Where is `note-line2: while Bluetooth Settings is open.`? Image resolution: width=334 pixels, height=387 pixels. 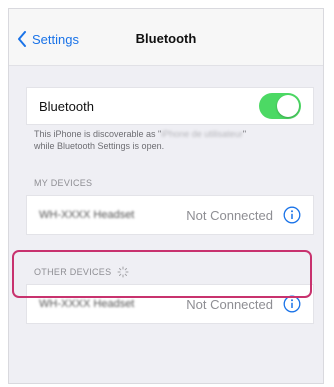 note-line2: while Bluetooth Settings is open. is located at coordinates (99, 146).